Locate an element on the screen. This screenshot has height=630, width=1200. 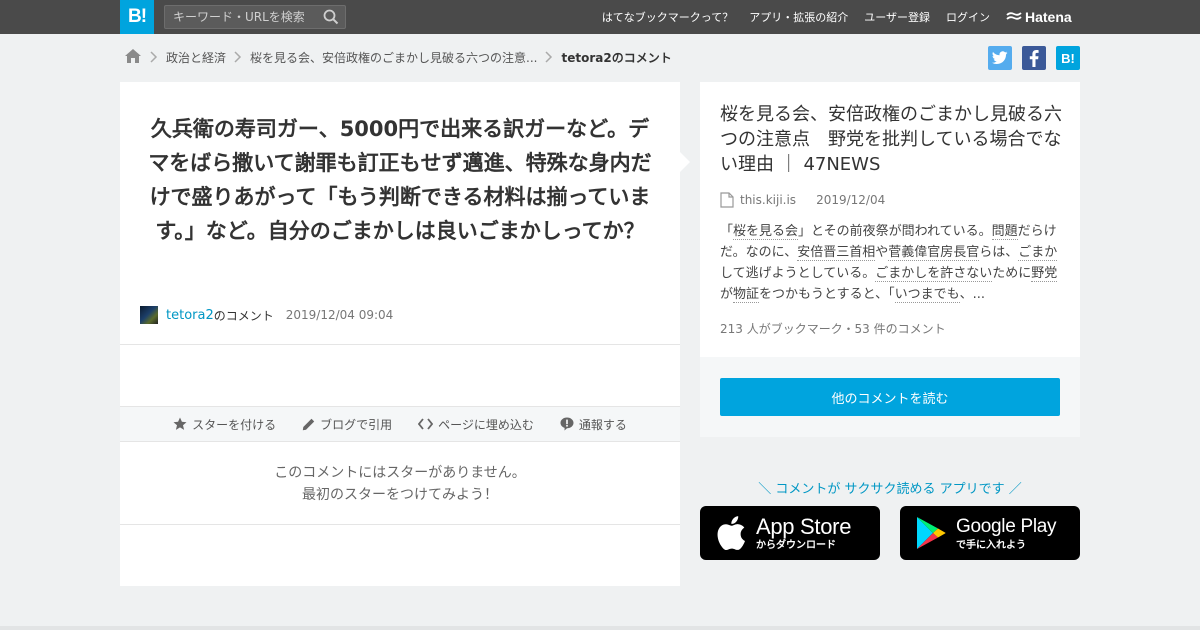
google-play-sublabel: で手に入れよう is located at coordinates (991, 545).